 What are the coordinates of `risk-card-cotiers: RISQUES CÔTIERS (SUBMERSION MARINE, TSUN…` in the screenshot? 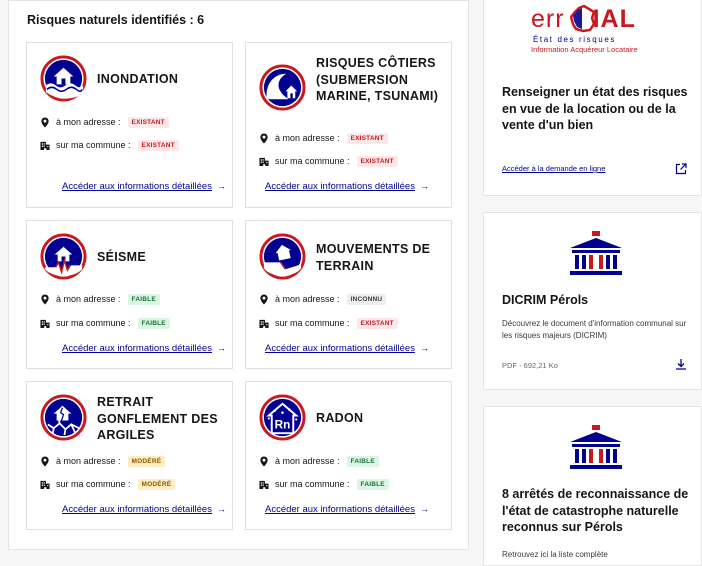 It's located at (348, 125).